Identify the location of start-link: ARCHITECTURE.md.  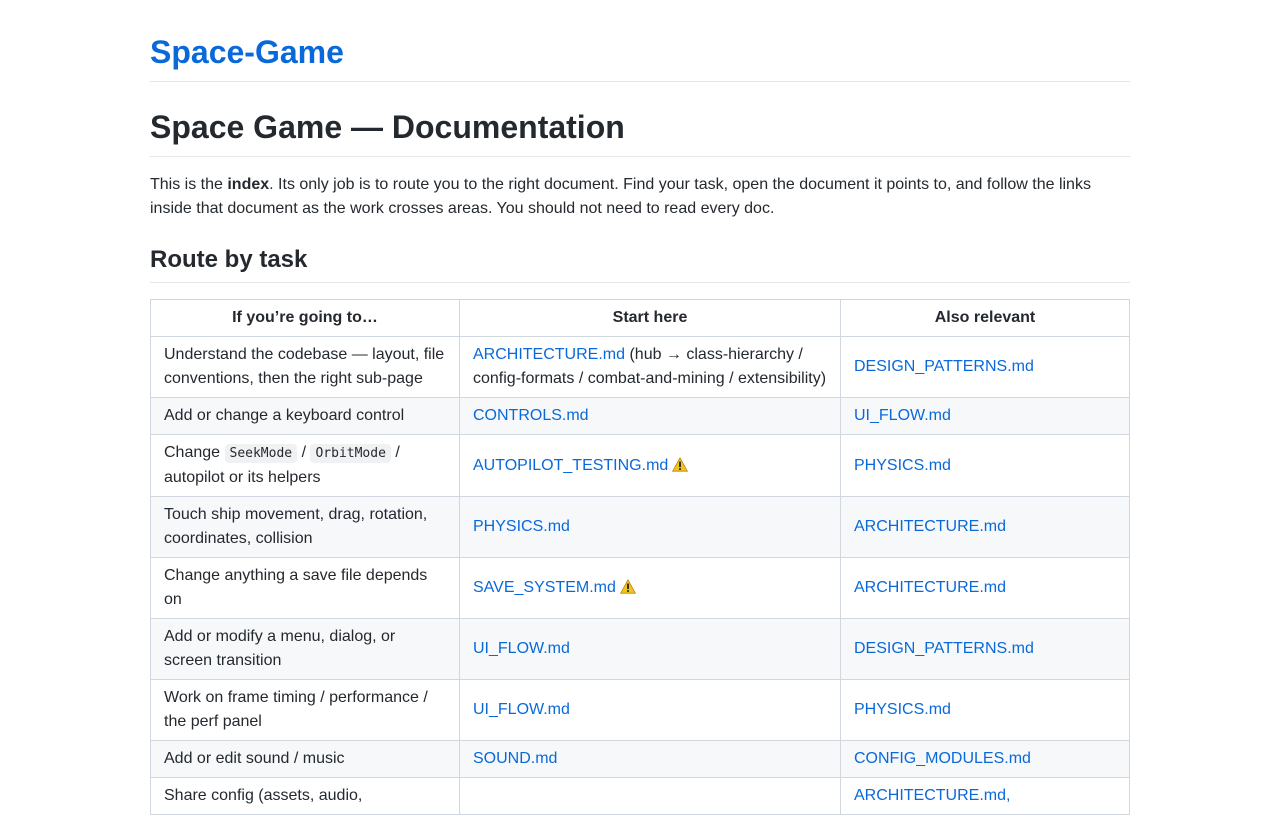
(549, 354).